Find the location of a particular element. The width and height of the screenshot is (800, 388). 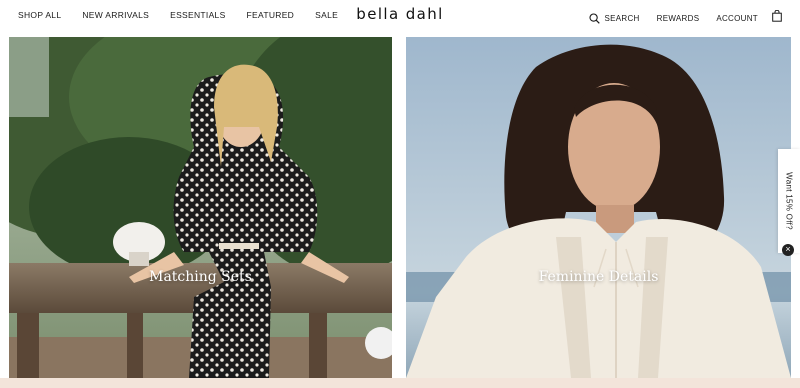

search-icon is located at coordinates (594, 18).